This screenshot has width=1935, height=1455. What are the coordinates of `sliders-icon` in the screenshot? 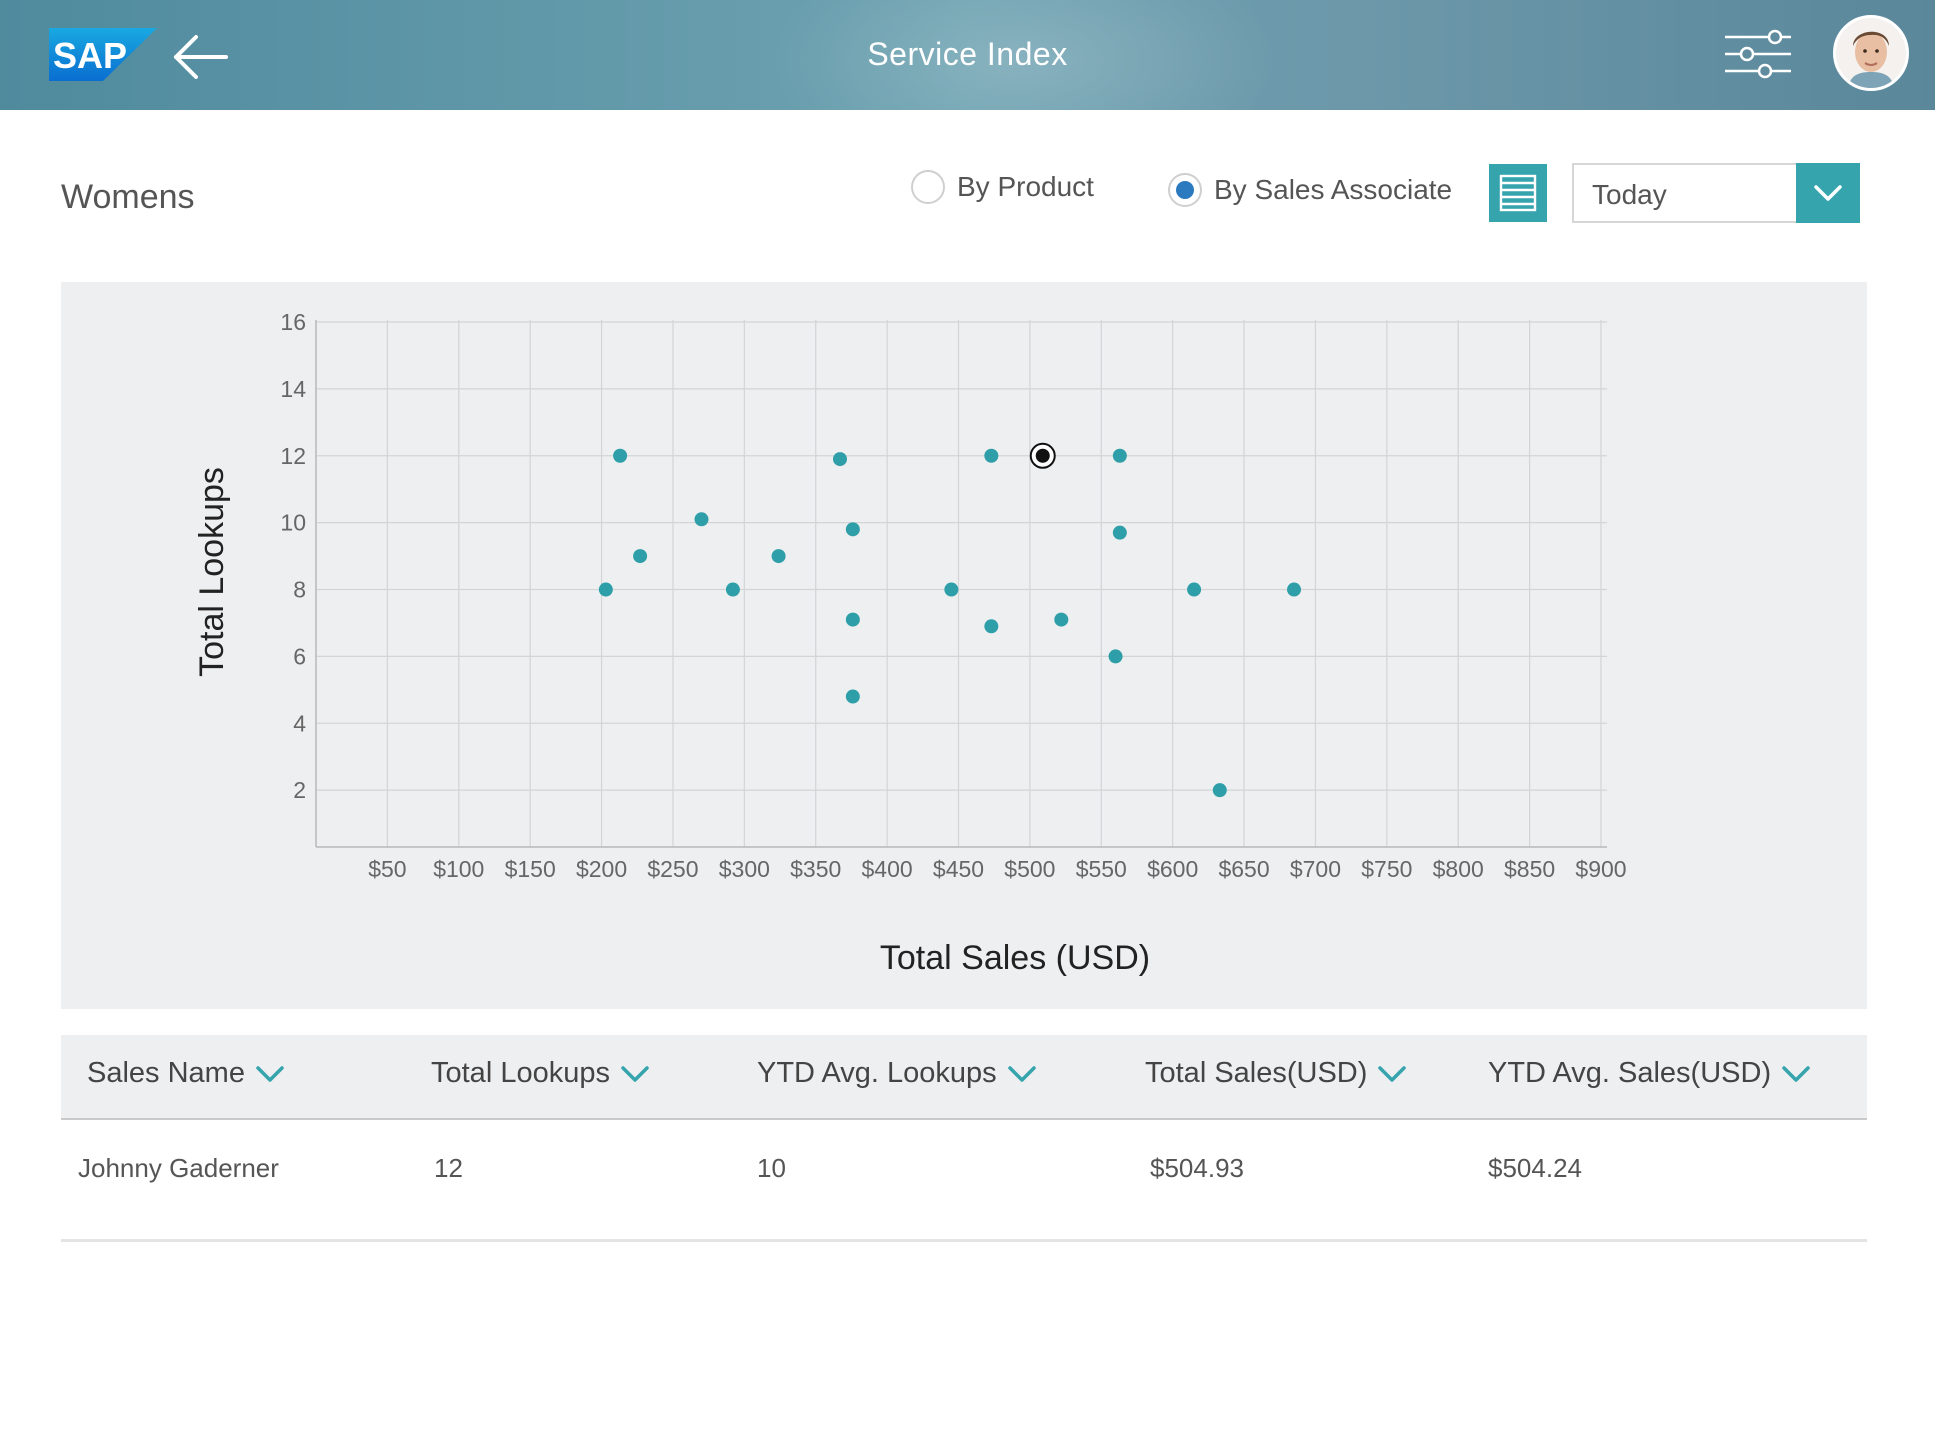 It's located at (1758, 54).